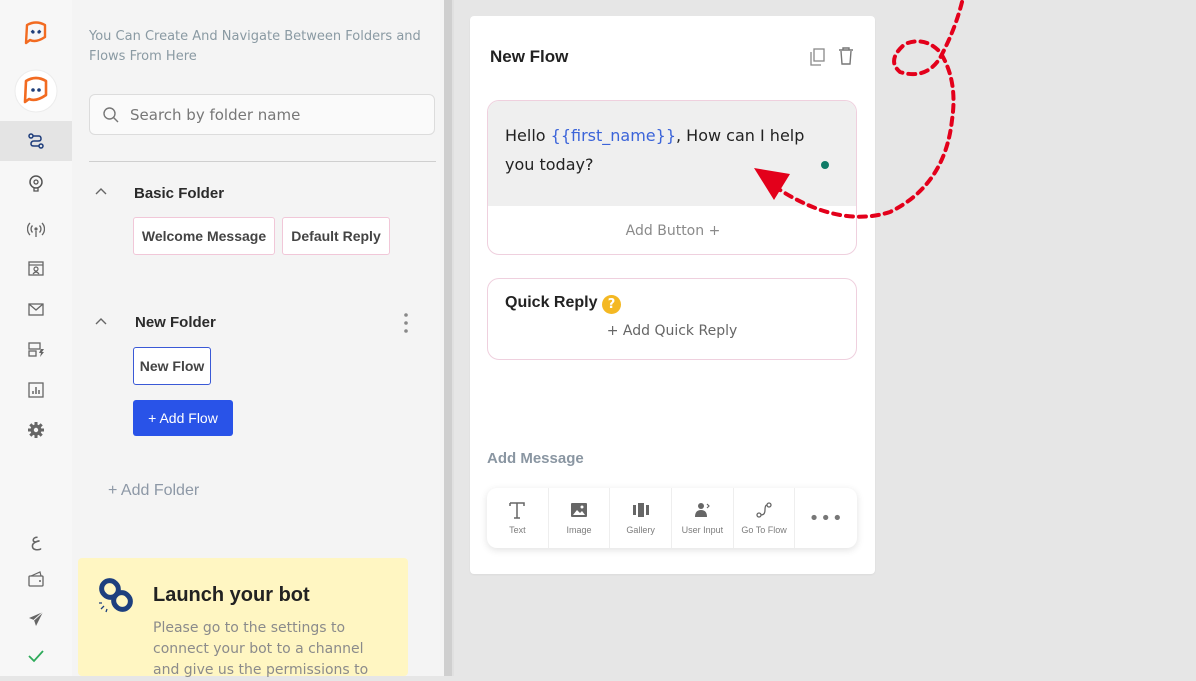 The height and width of the screenshot is (681, 1196). Describe the element at coordinates (825, 165) in the screenshot. I see `status-dot` at that location.